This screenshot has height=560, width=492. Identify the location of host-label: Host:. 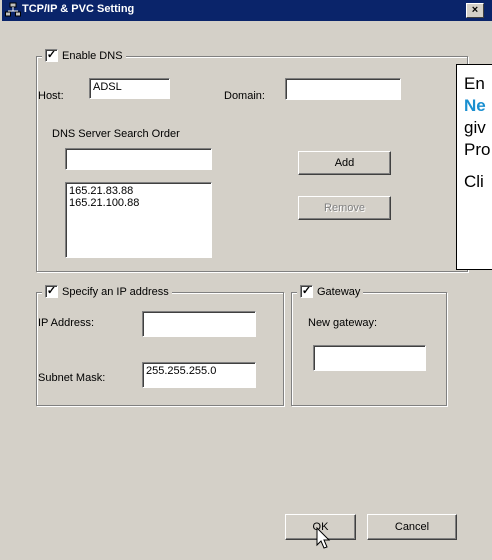
(51, 96).